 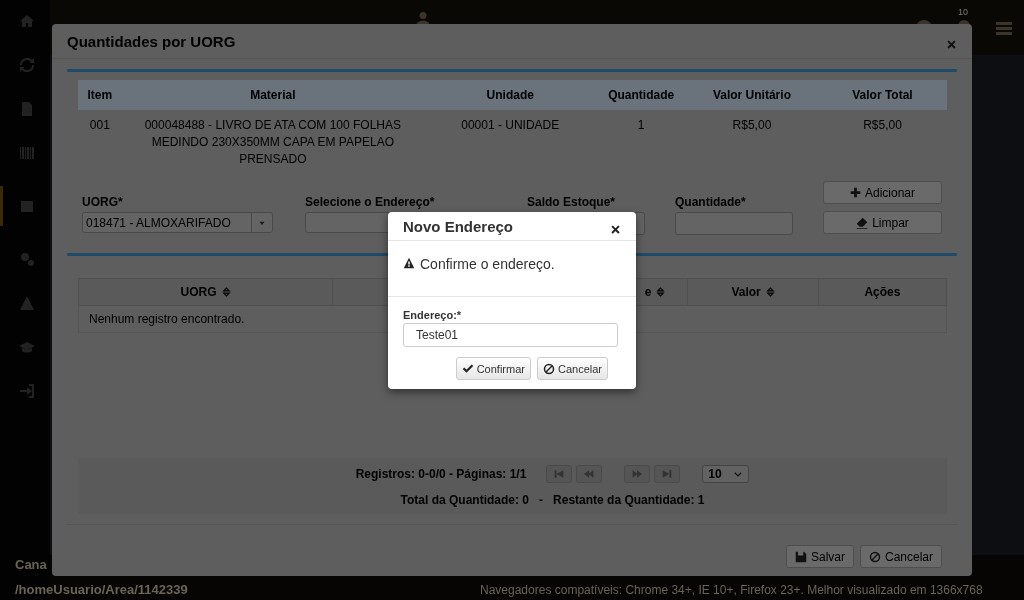 What do you see at coordinates (882, 95) in the screenshot?
I see `column-header: Valor Total` at bounding box center [882, 95].